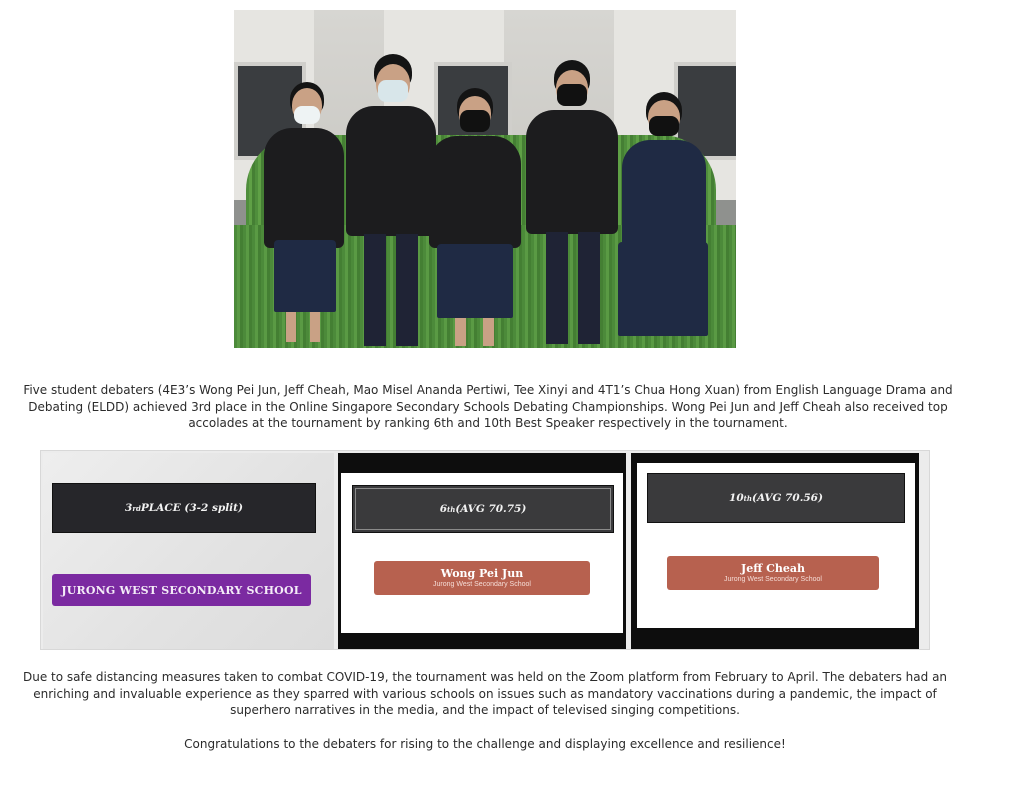  Describe the element at coordinates (129, 508) in the screenshot. I see `team-rank: 3` at that location.